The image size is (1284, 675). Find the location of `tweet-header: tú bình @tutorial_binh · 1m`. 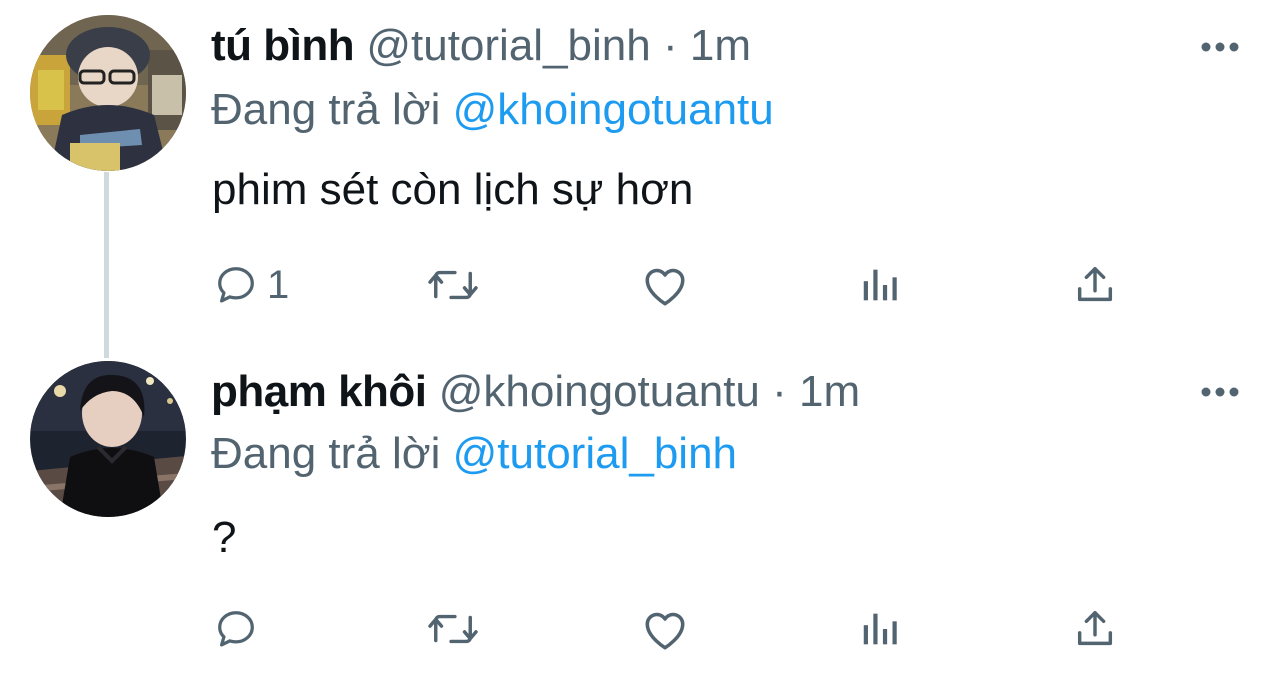

tweet-header: tú bình @tutorial_binh · 1m is located at coordinates (481, 46).